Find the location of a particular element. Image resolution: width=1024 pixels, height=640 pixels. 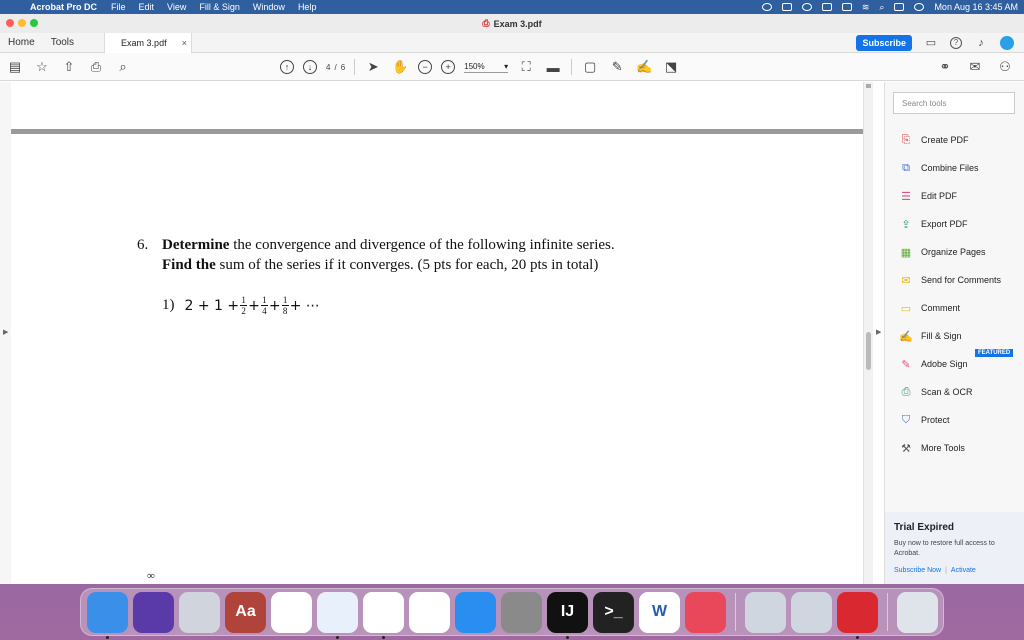

tool-more-tools: ⚒ More Tools is located at coordinates (950, 448).